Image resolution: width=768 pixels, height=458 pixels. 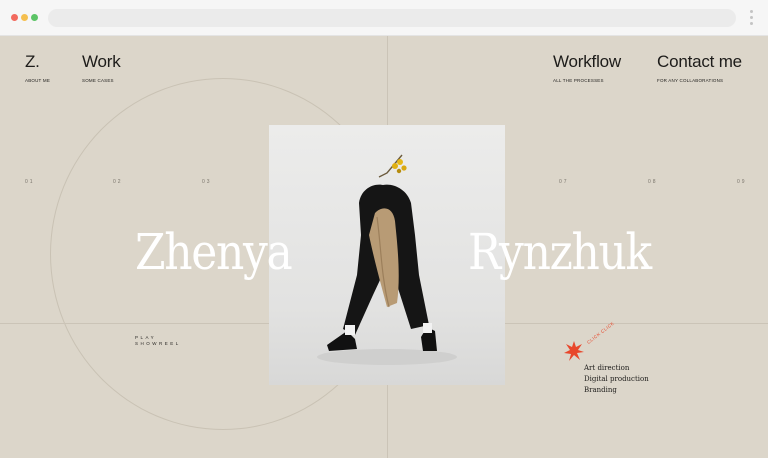 I want to click on section-number: 08, so click(x=653, y=182).